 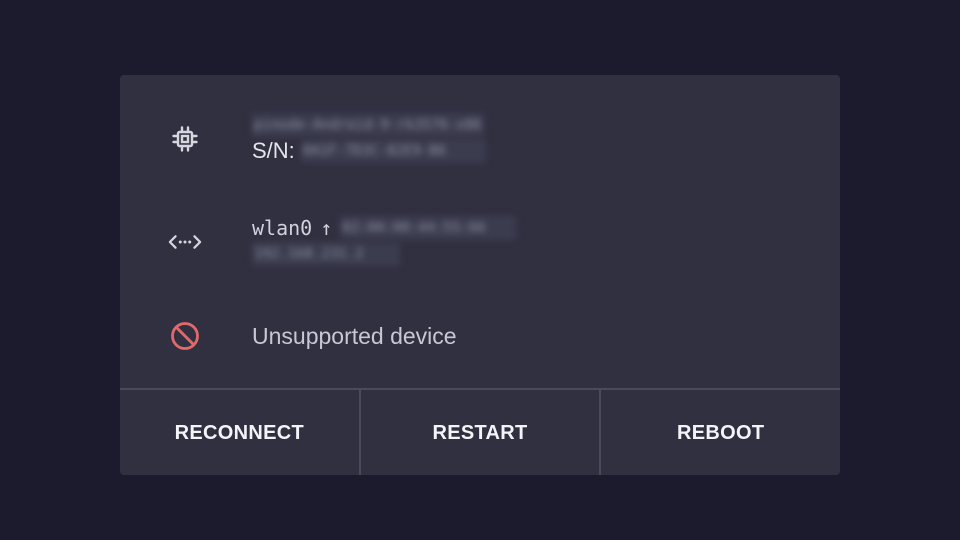 I want to click on interface-name: wlan0, so click(x=282, y=228).